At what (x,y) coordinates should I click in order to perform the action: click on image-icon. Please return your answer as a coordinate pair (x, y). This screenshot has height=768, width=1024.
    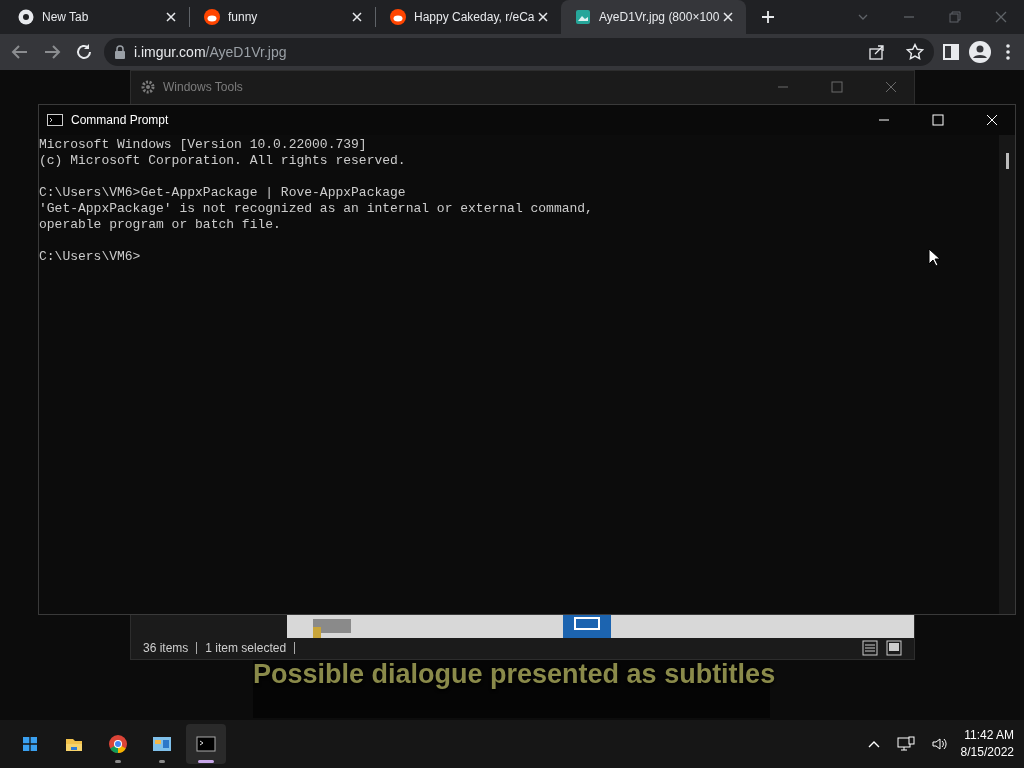
    Looking at the image, I should click on (583, 17).